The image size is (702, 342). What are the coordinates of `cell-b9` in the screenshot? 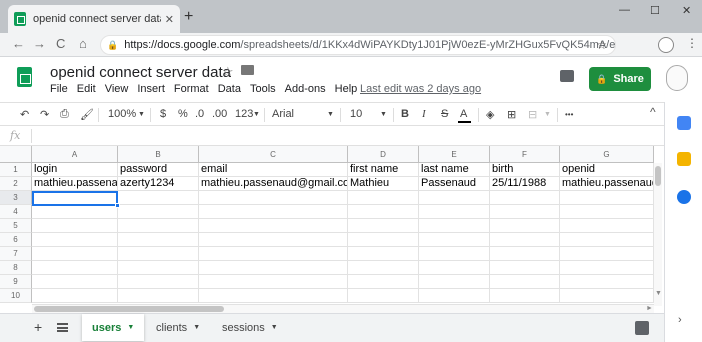 It's located at (158, 282).